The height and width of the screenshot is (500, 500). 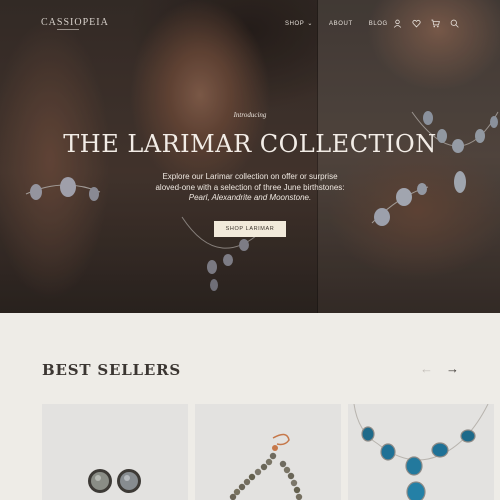 I want to click on nav-item-about: ABOUT, so click(x=341, y=24).